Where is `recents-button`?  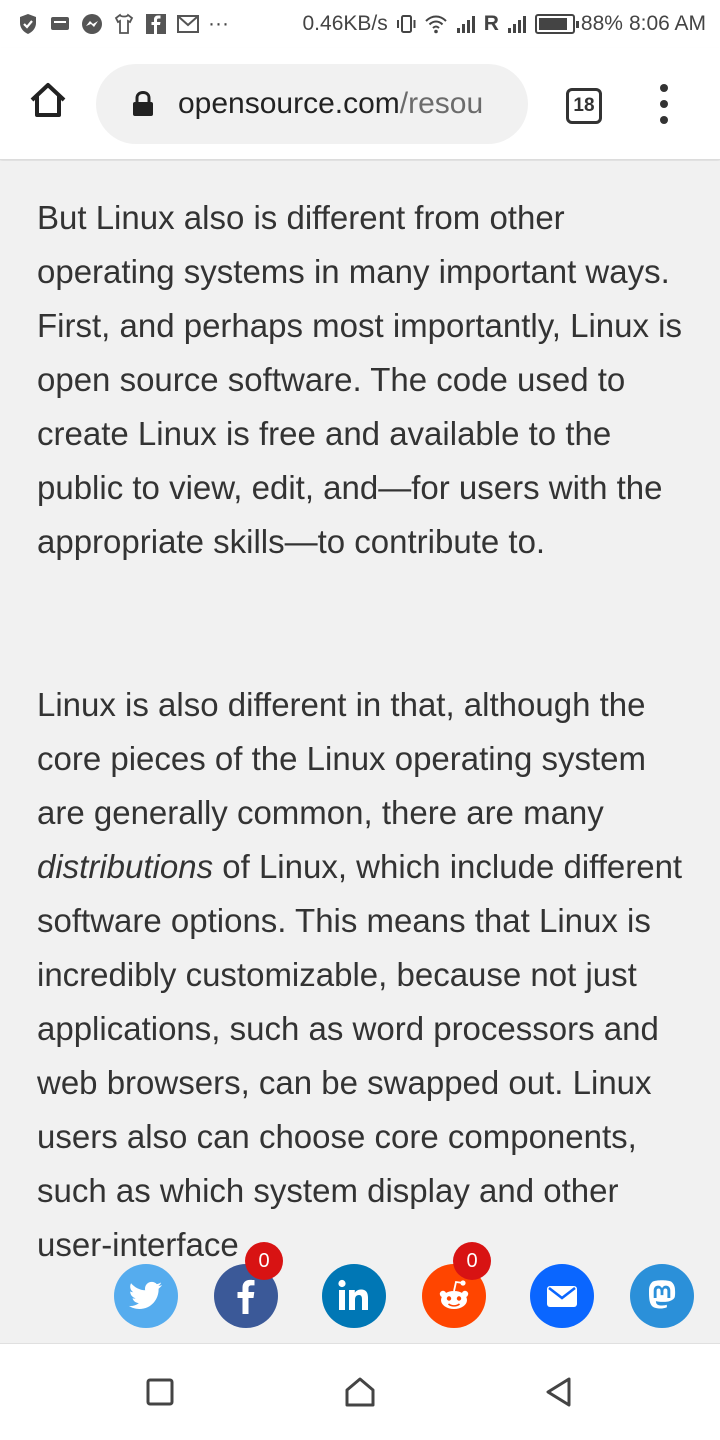 recents-button is located at coordinates (160, 1392).